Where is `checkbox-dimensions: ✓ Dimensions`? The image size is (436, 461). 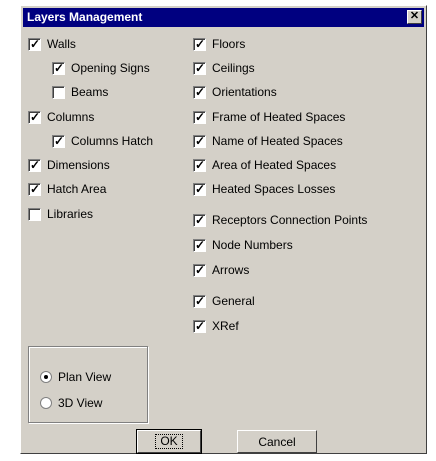
checkbox-dimensions: ✓ Dimensions is located at coordinates (69, 165).